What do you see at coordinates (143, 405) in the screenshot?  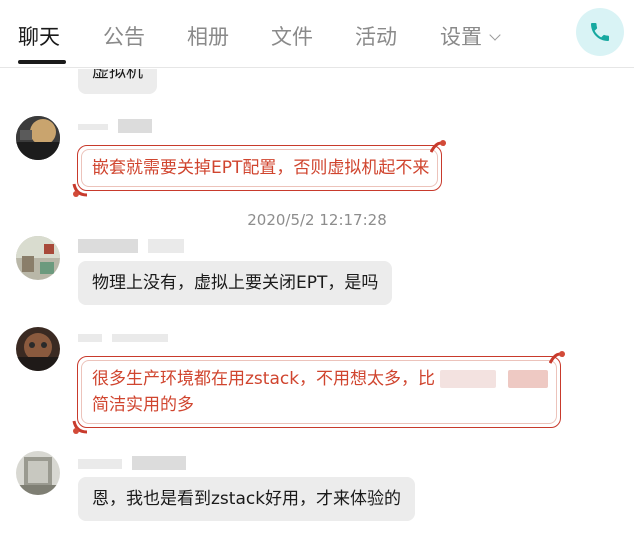 I see `message-text-line2: 简洁实用的多` at bounding box center [143, 405].